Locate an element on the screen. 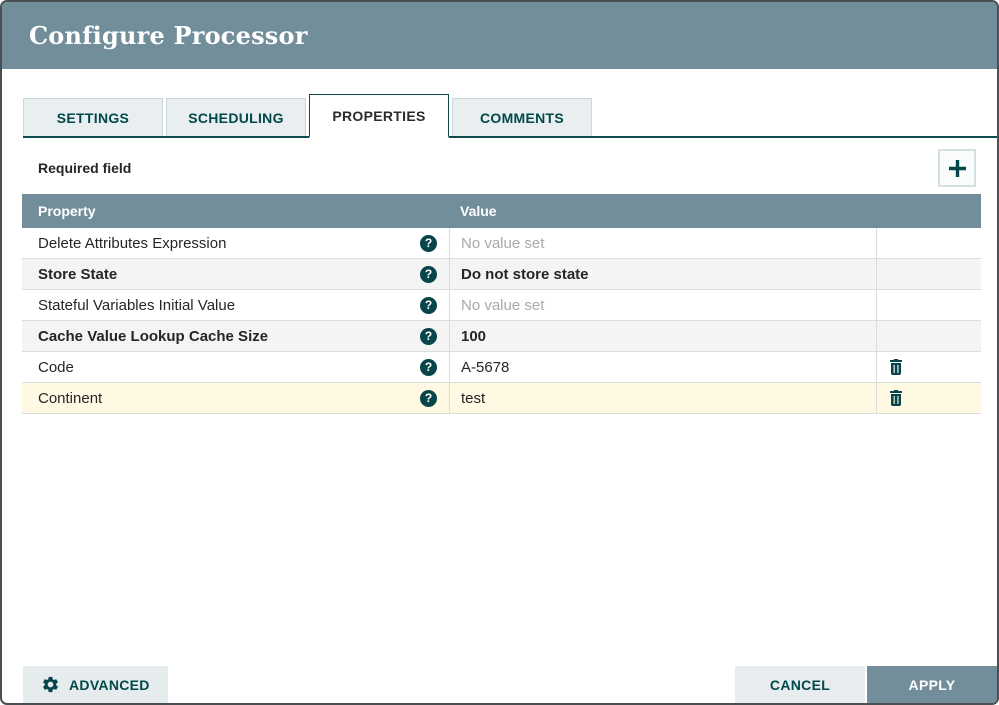 This screenshot has height=705, width=999. table-row: Continent? test is located at coordinates (501, 398).